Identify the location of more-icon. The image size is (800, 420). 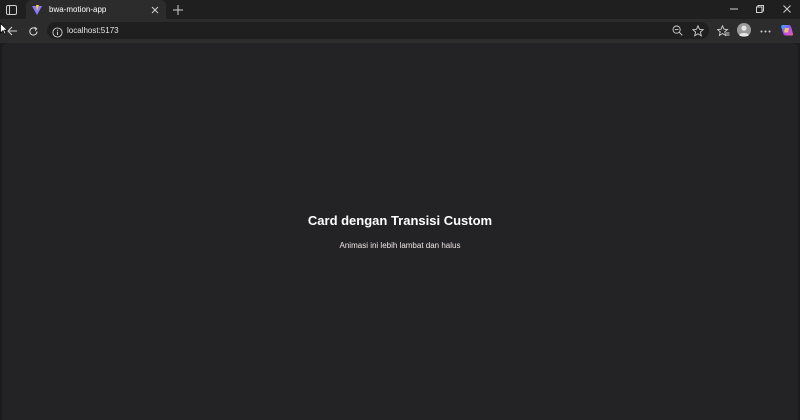
(765, 31).